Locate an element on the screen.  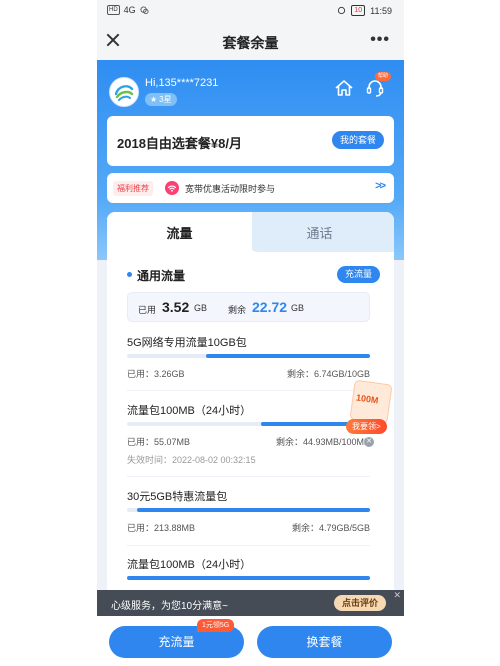
star-icon: ★ is located at coordinates (154, 99).